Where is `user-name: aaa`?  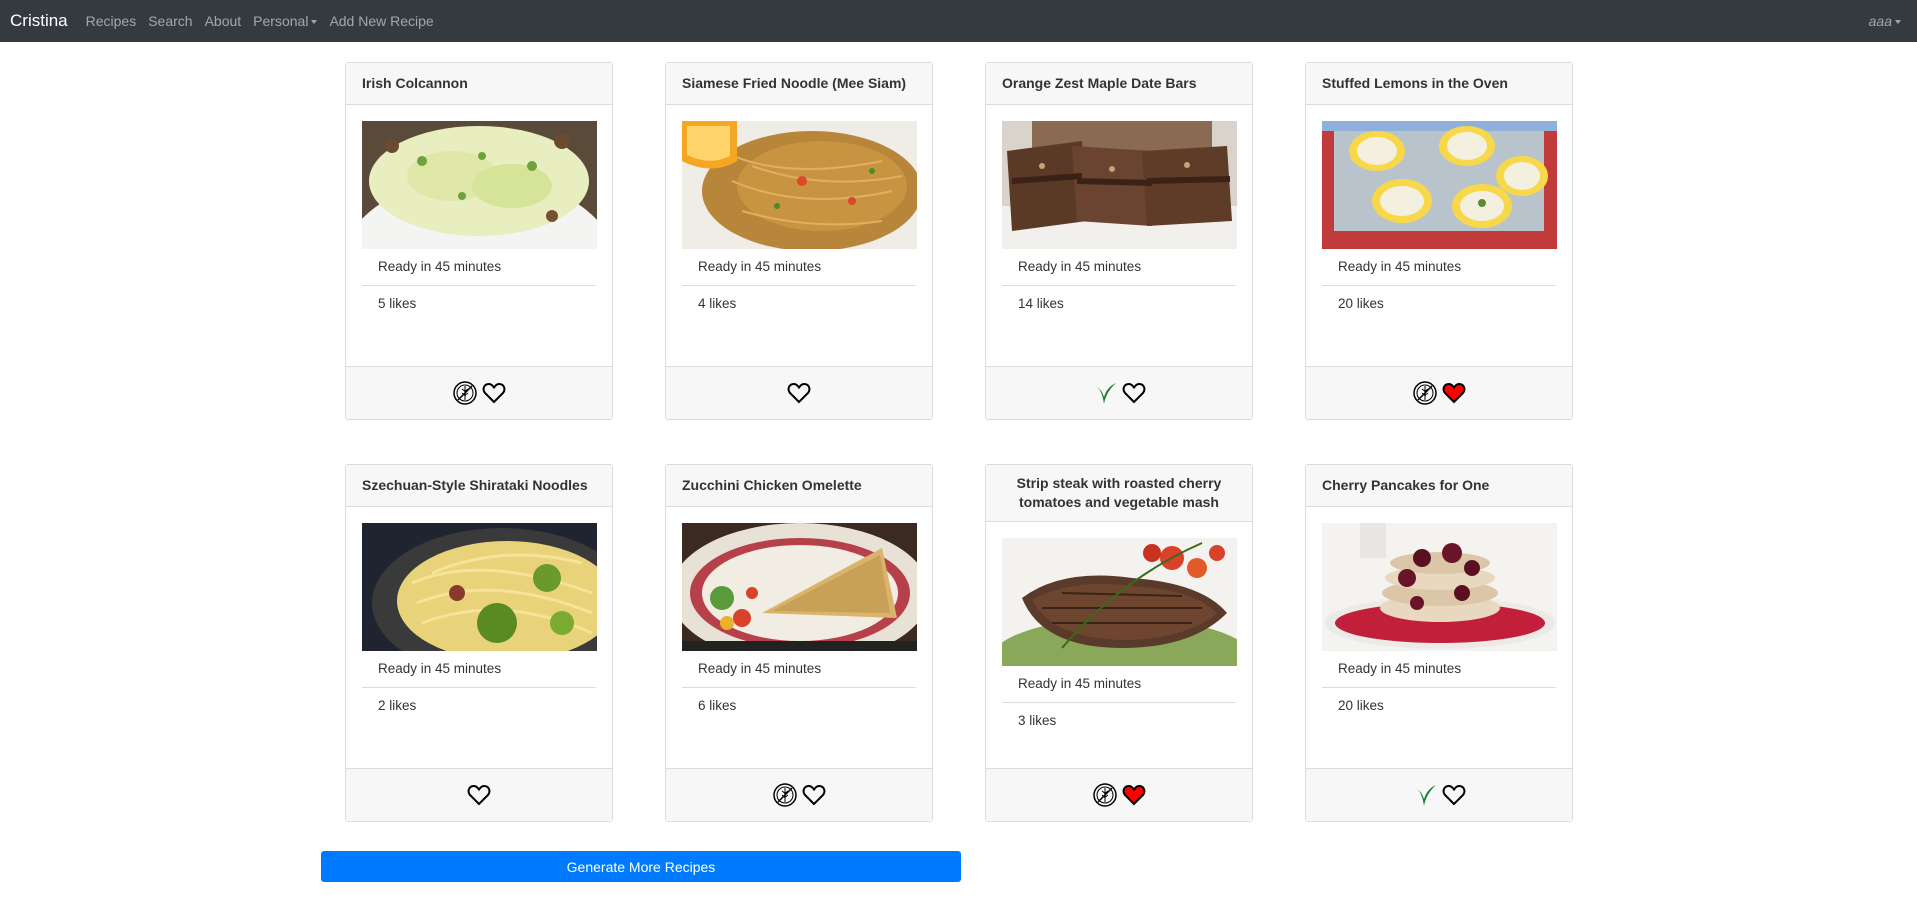
user-name: aaa is located at coordinates (1880, 21).